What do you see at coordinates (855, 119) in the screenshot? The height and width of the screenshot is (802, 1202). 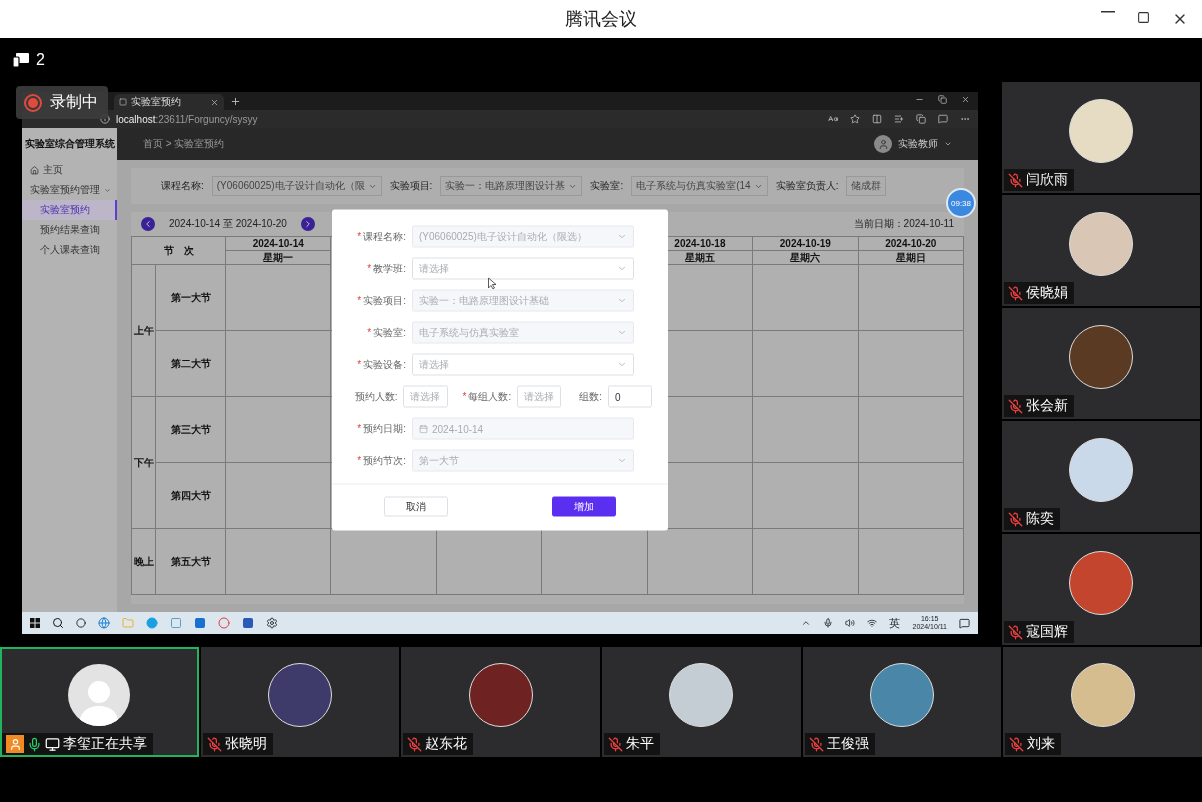 I see `star-icon` at bounding box center [855, 119].